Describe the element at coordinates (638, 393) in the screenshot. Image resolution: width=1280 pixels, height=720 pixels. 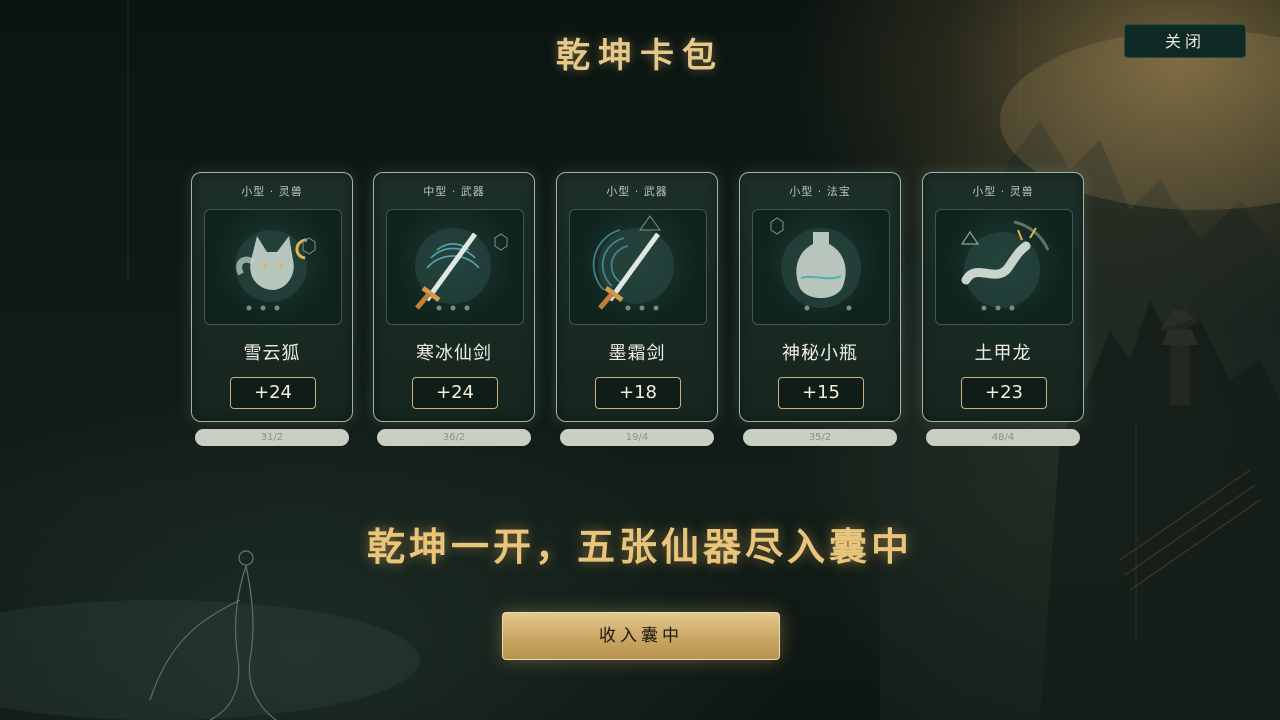
I see `card-value: +18` at that location.